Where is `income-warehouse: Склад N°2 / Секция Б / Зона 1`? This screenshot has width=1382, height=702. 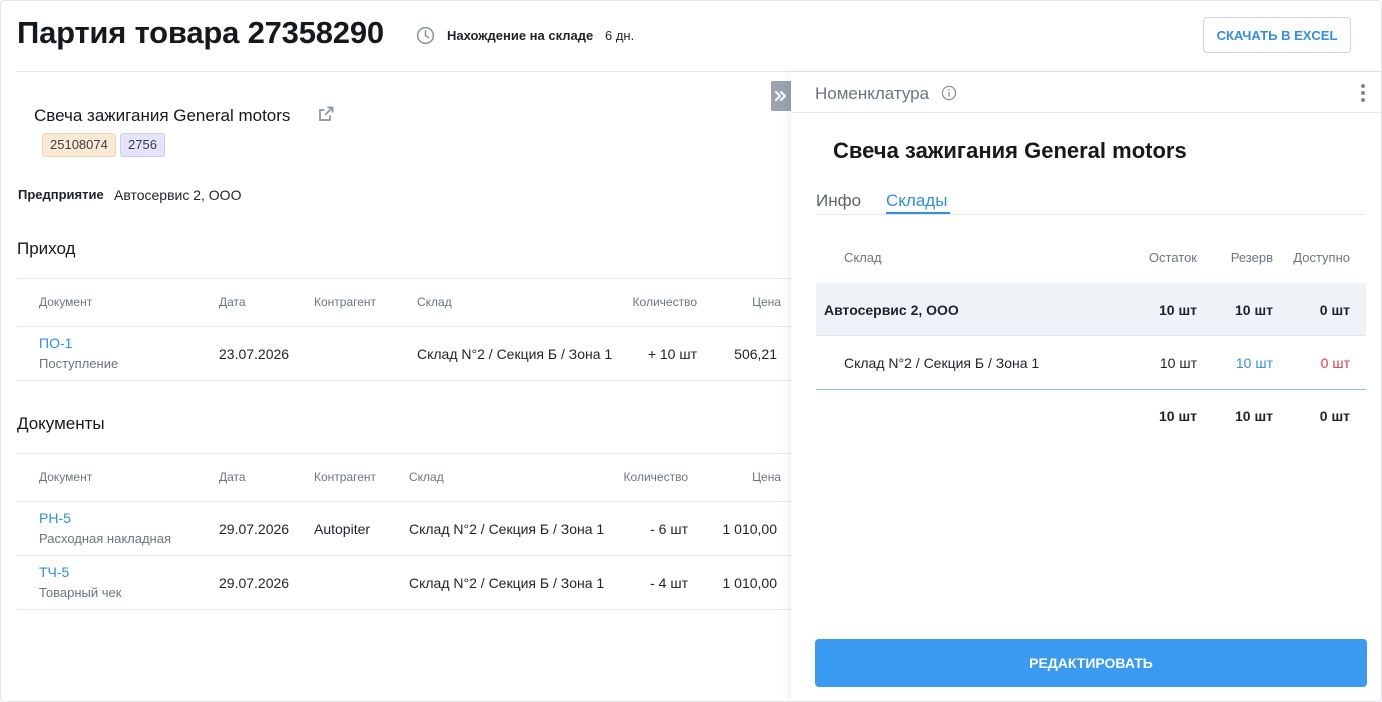
income-warehouse: Склад N°2 / Секция Б / Зона 1 is located at coordinates (515, 354).